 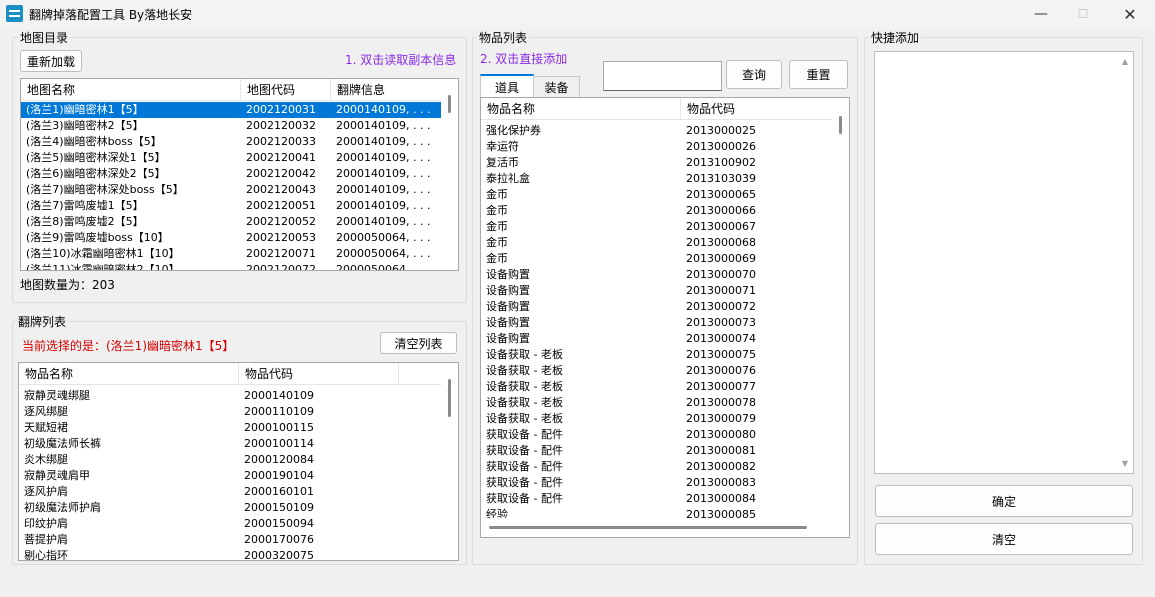 I want to click on table-row: 金币 2013000069, so click(x=657, y=259).